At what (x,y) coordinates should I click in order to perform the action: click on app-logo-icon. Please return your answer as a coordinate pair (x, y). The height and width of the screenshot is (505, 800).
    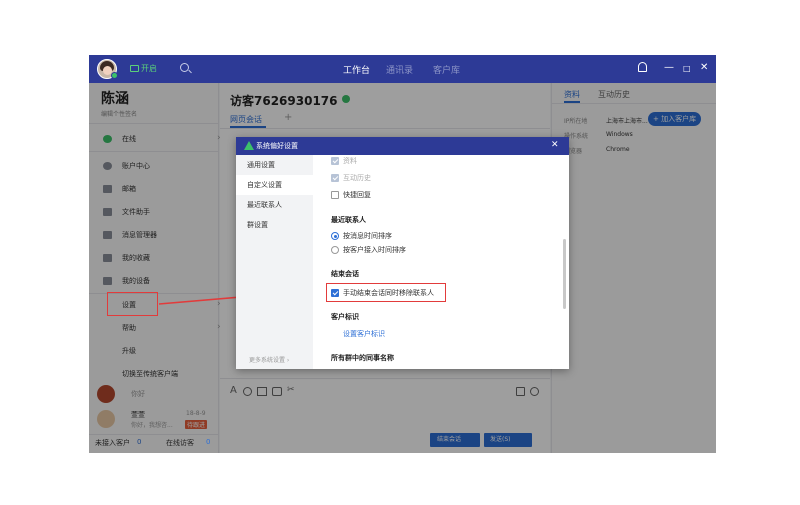
    Looking at the image, I should click on (249, 145).